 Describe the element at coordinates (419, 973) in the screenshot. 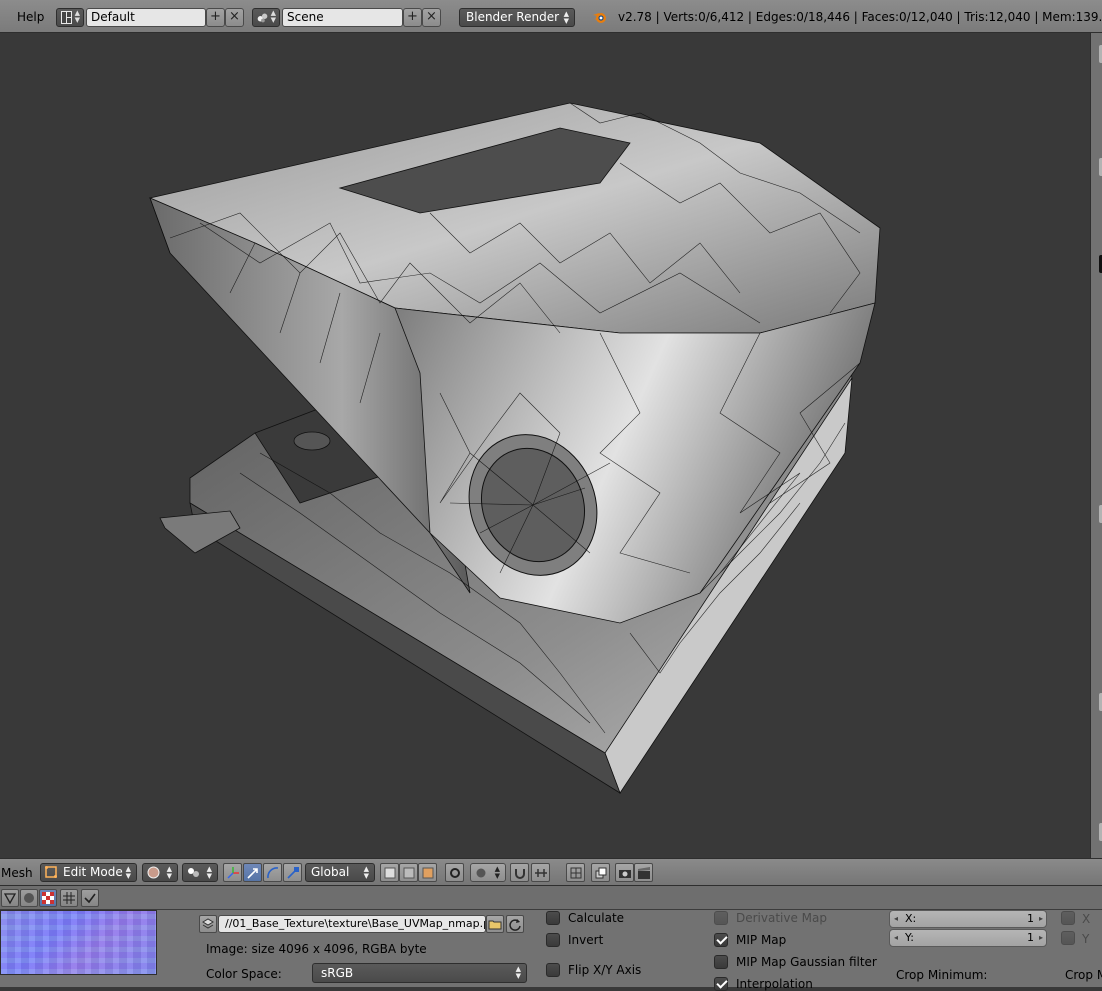

I see `color-space-dropdown: sRGB ▲ ▼` at that location.